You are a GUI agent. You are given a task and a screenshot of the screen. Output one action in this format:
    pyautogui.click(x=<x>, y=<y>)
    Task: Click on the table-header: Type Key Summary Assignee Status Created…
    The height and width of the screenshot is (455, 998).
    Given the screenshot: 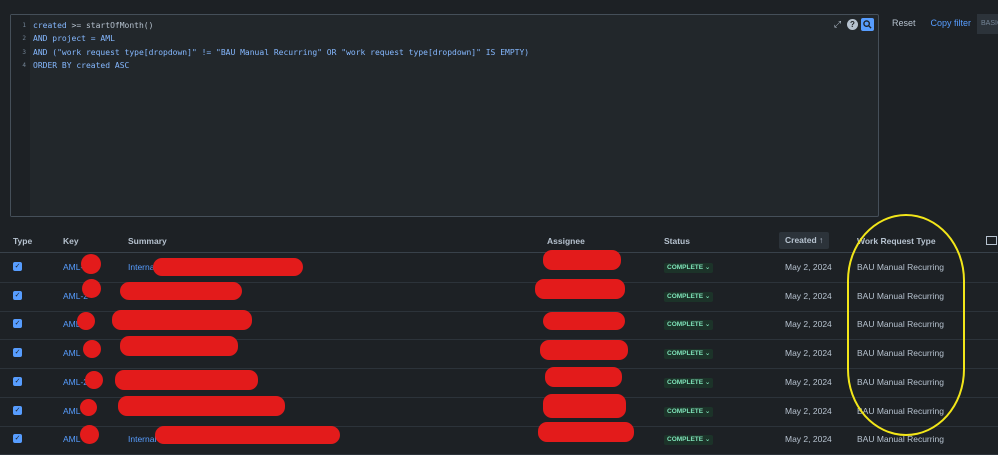 What is the action you would take?
    pyautogui.click(x=499, y=241)
    